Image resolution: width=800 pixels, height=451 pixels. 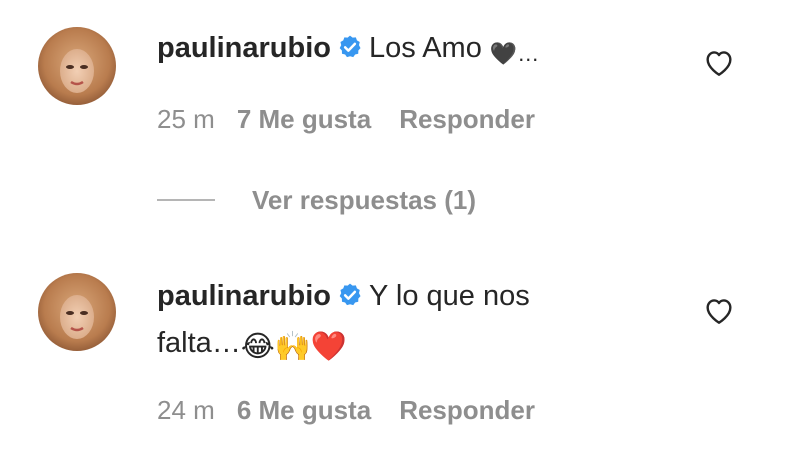 I want to click on view-replies-label: Ver respuestas (1), so click(x=364, y=199).